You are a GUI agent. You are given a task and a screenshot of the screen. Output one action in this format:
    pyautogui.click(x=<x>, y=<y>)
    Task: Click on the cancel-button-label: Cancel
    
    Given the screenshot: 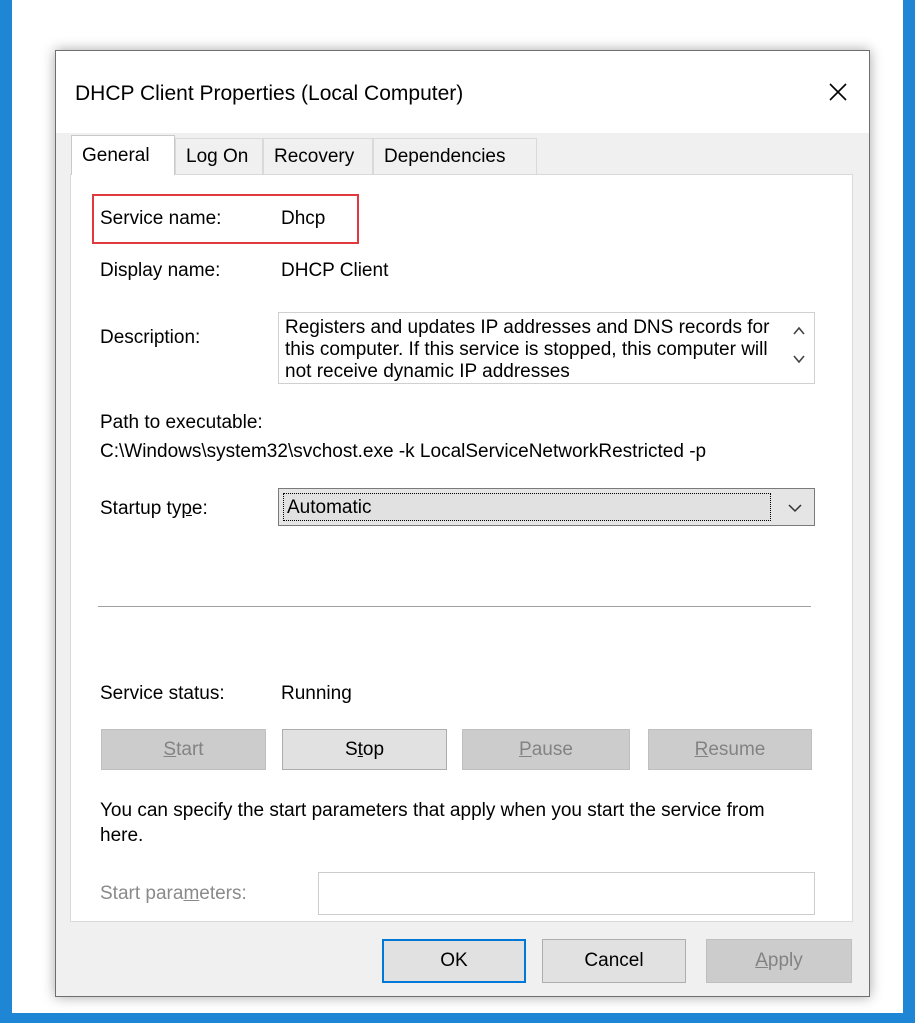 What is the action you would take?
    pyautogui.click(x=614, y=960)
    